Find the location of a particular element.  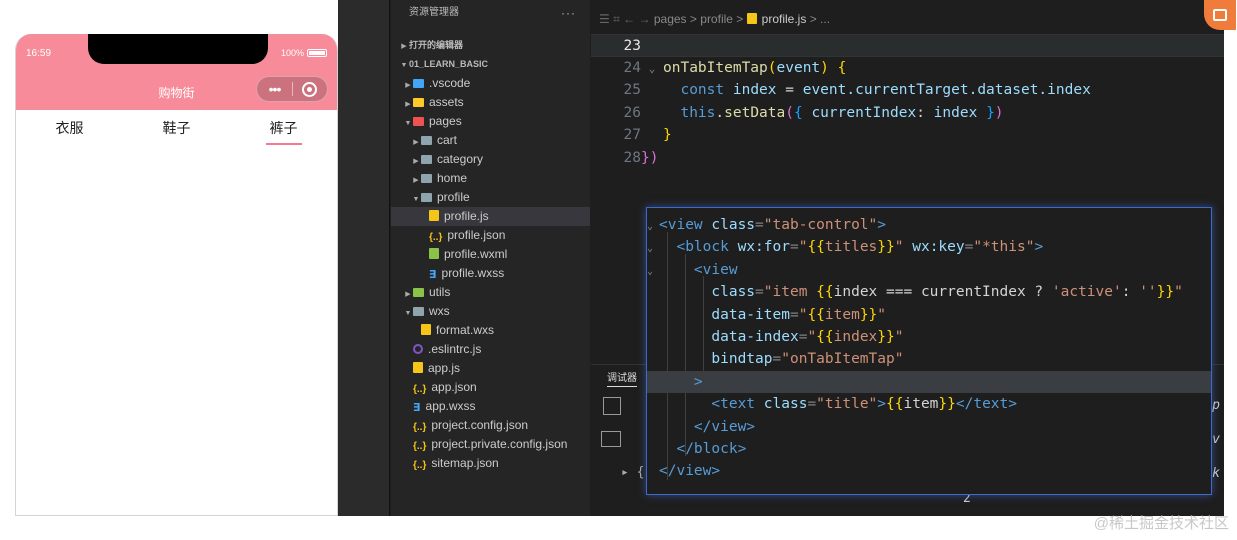

tab-label: 鞋子 is located at coordinates (176, 128).